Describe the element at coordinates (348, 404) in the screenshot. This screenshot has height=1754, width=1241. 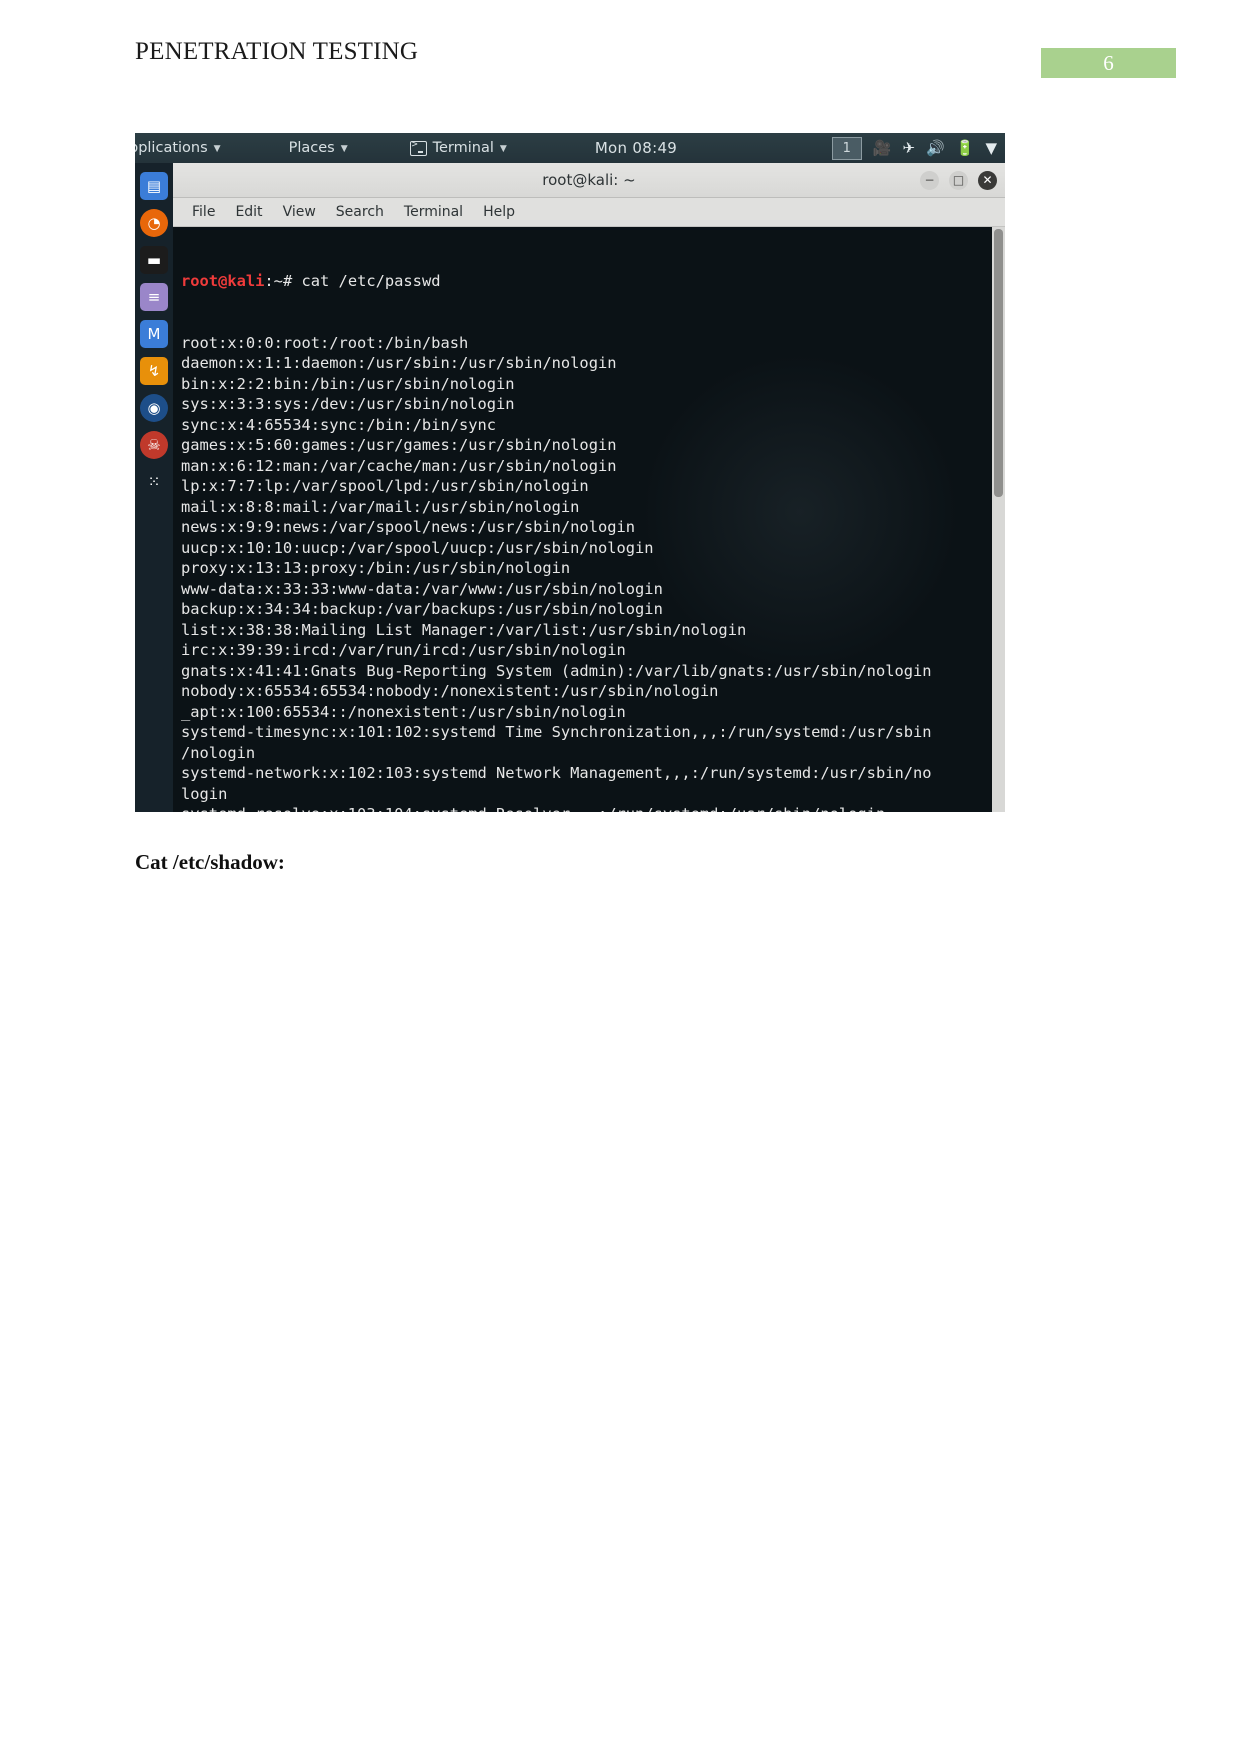
I see `terminal-output-line: sys:x:3:3:sys:/dev:/usr/sbin/nologin` at that location.